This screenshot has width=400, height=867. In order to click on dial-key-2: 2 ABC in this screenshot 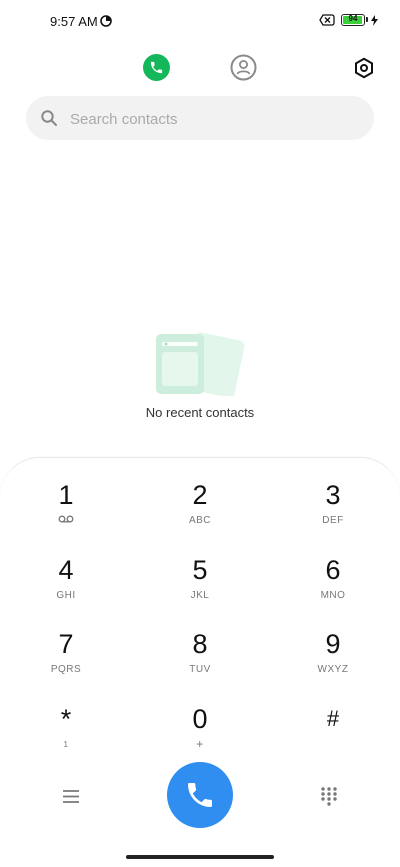, I will do `click(200, 511)`.